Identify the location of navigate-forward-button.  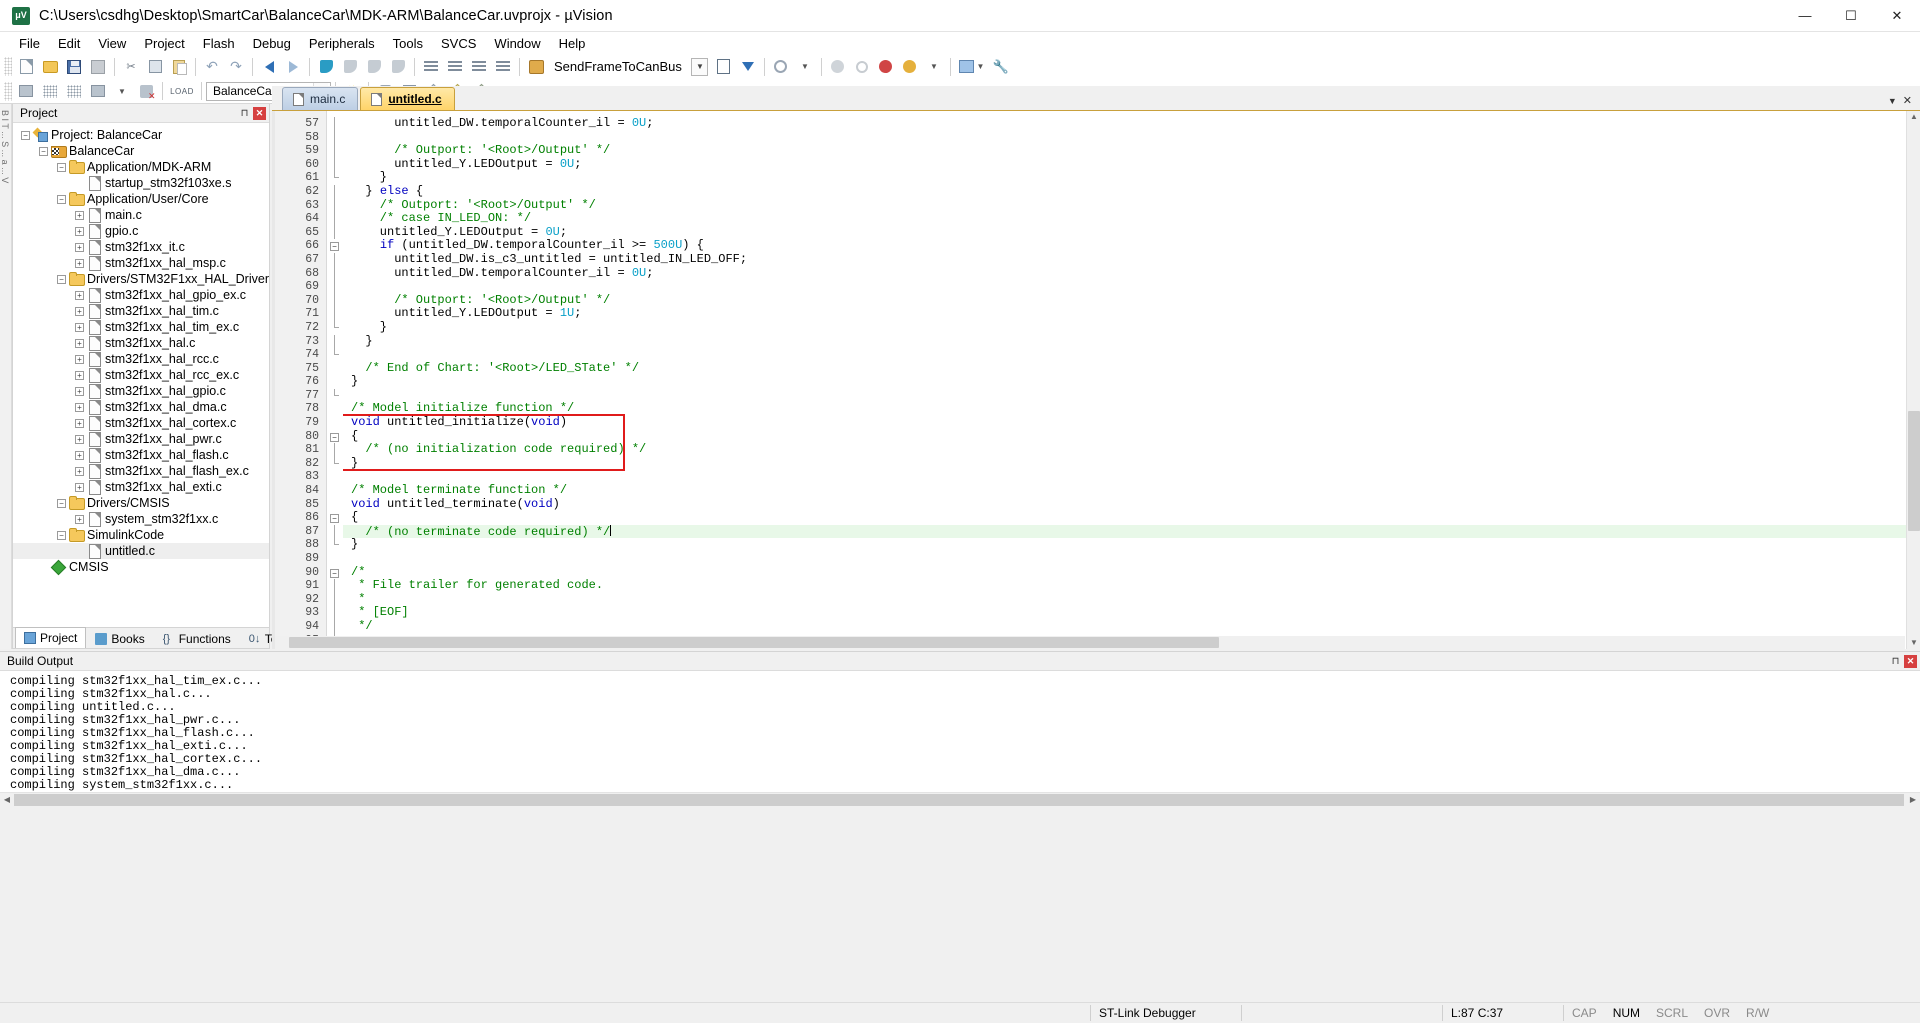
(293, 66).